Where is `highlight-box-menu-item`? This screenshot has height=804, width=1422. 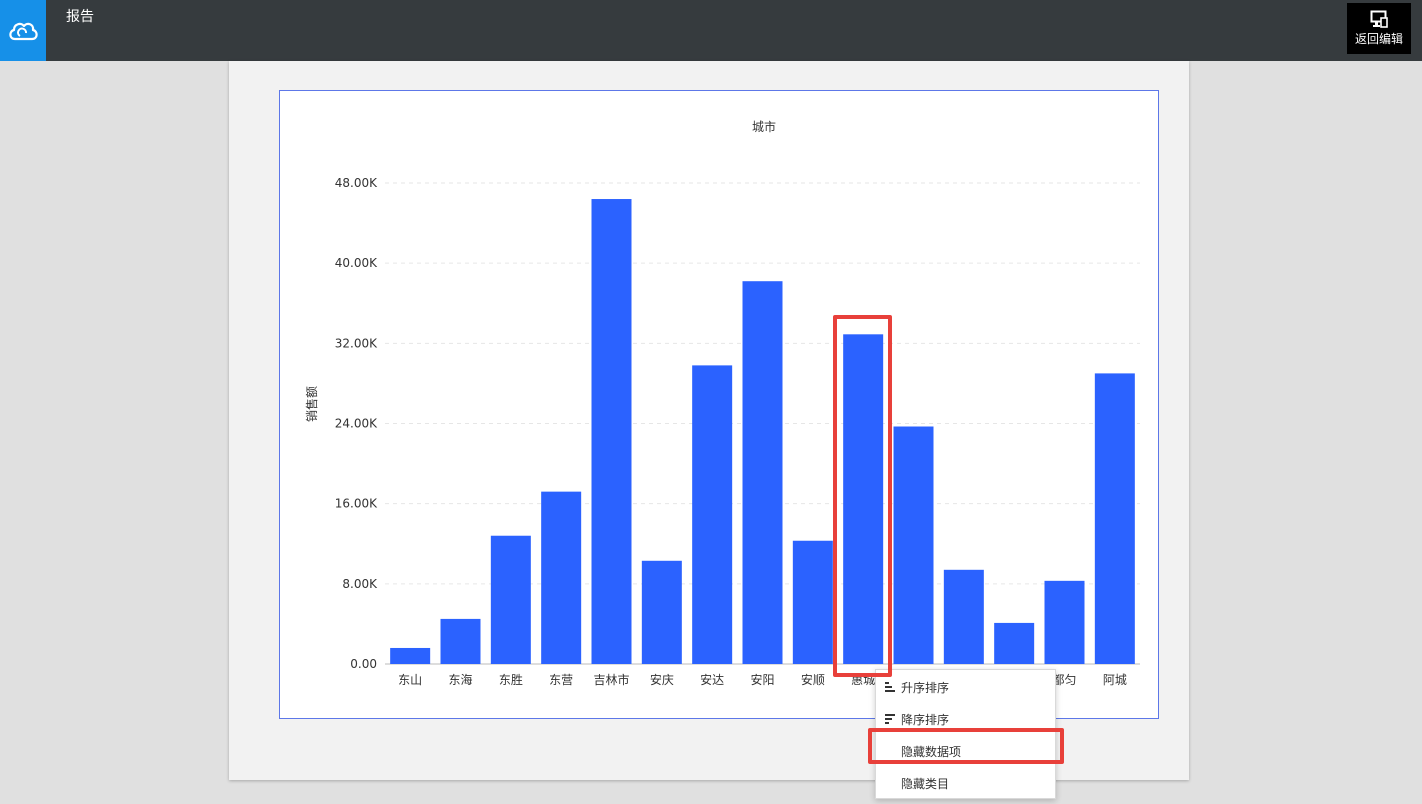
highlight-box-menu-item is located at coordinates (966, 746).